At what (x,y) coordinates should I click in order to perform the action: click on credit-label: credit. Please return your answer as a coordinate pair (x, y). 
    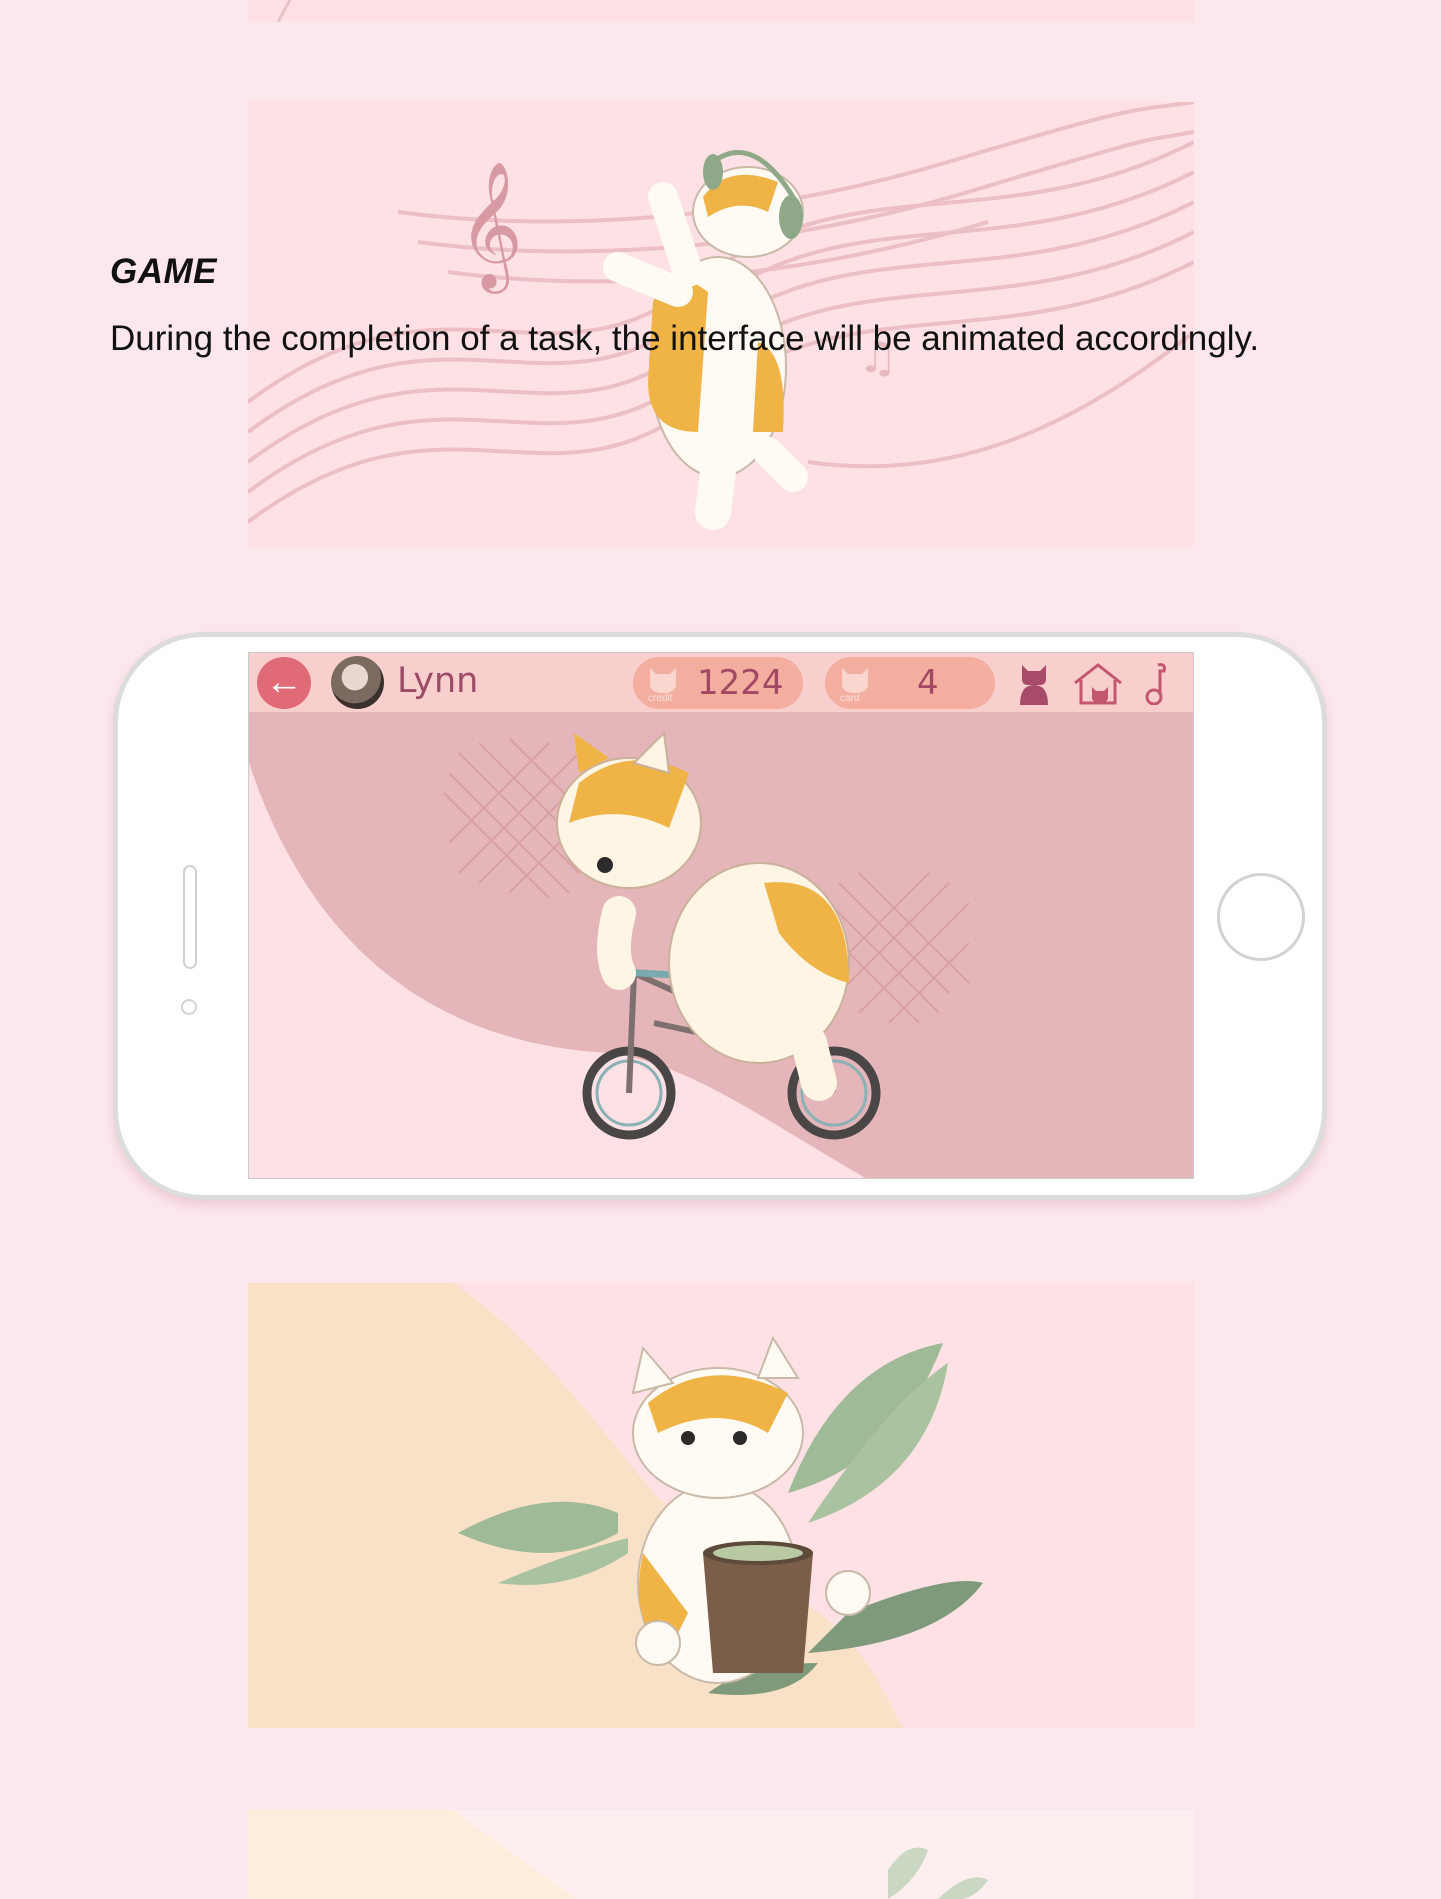
    Looking at the image, I should click on (660, 698).